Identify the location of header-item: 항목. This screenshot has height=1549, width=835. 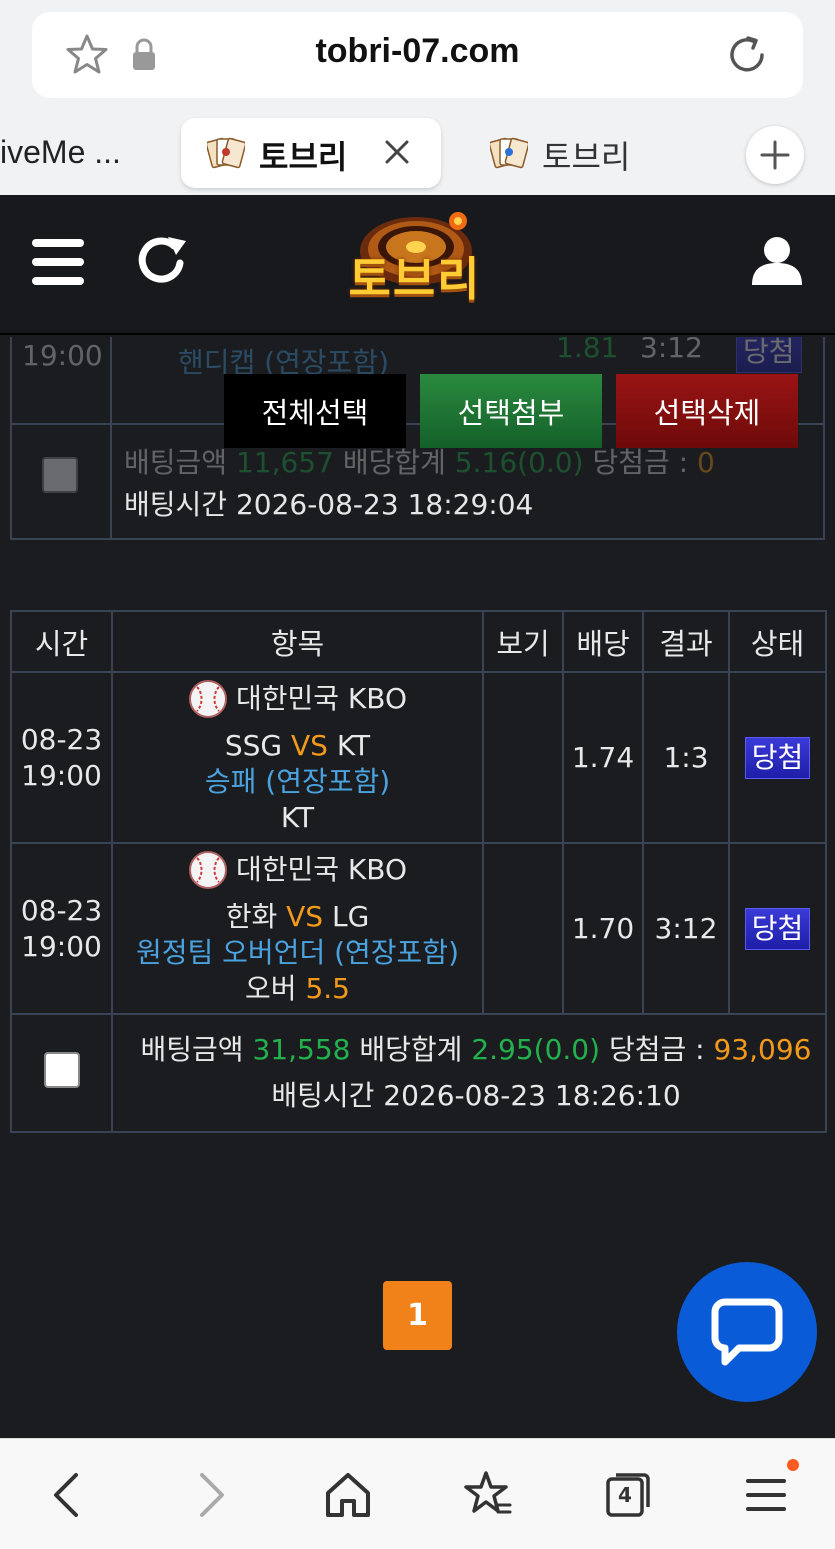
(297, 641).